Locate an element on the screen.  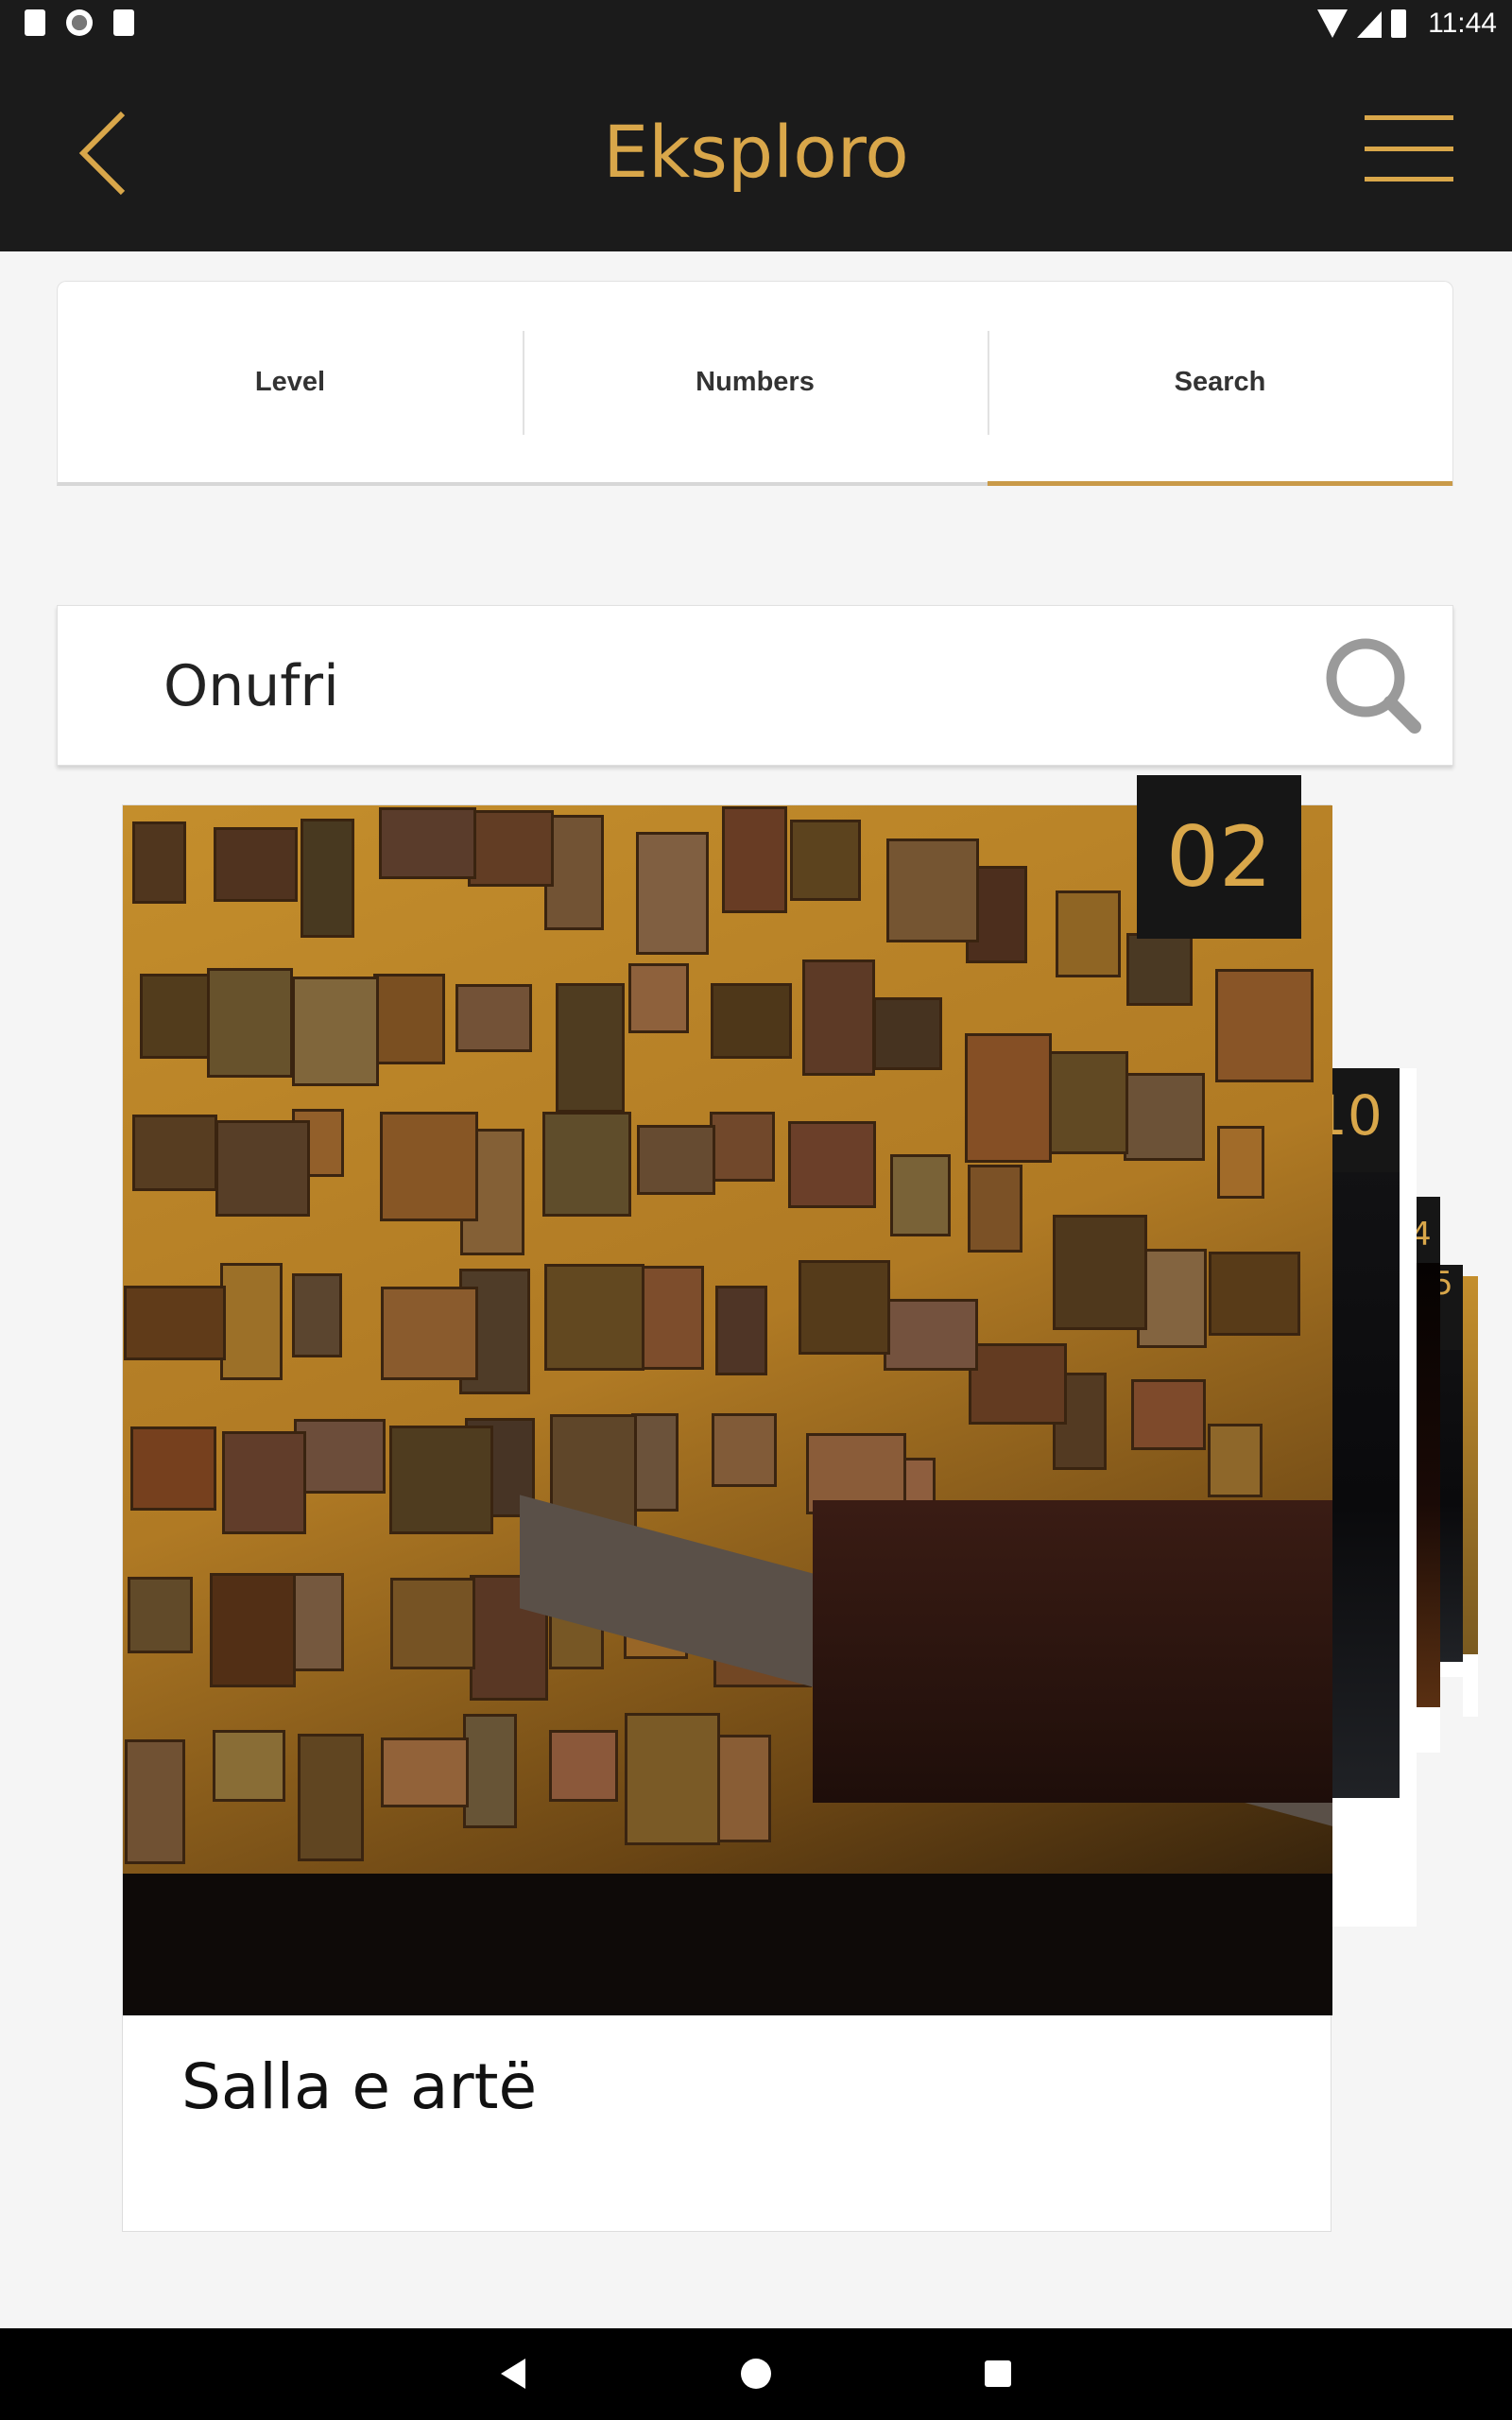
battery-icon is located at coordinates (1398, 24).